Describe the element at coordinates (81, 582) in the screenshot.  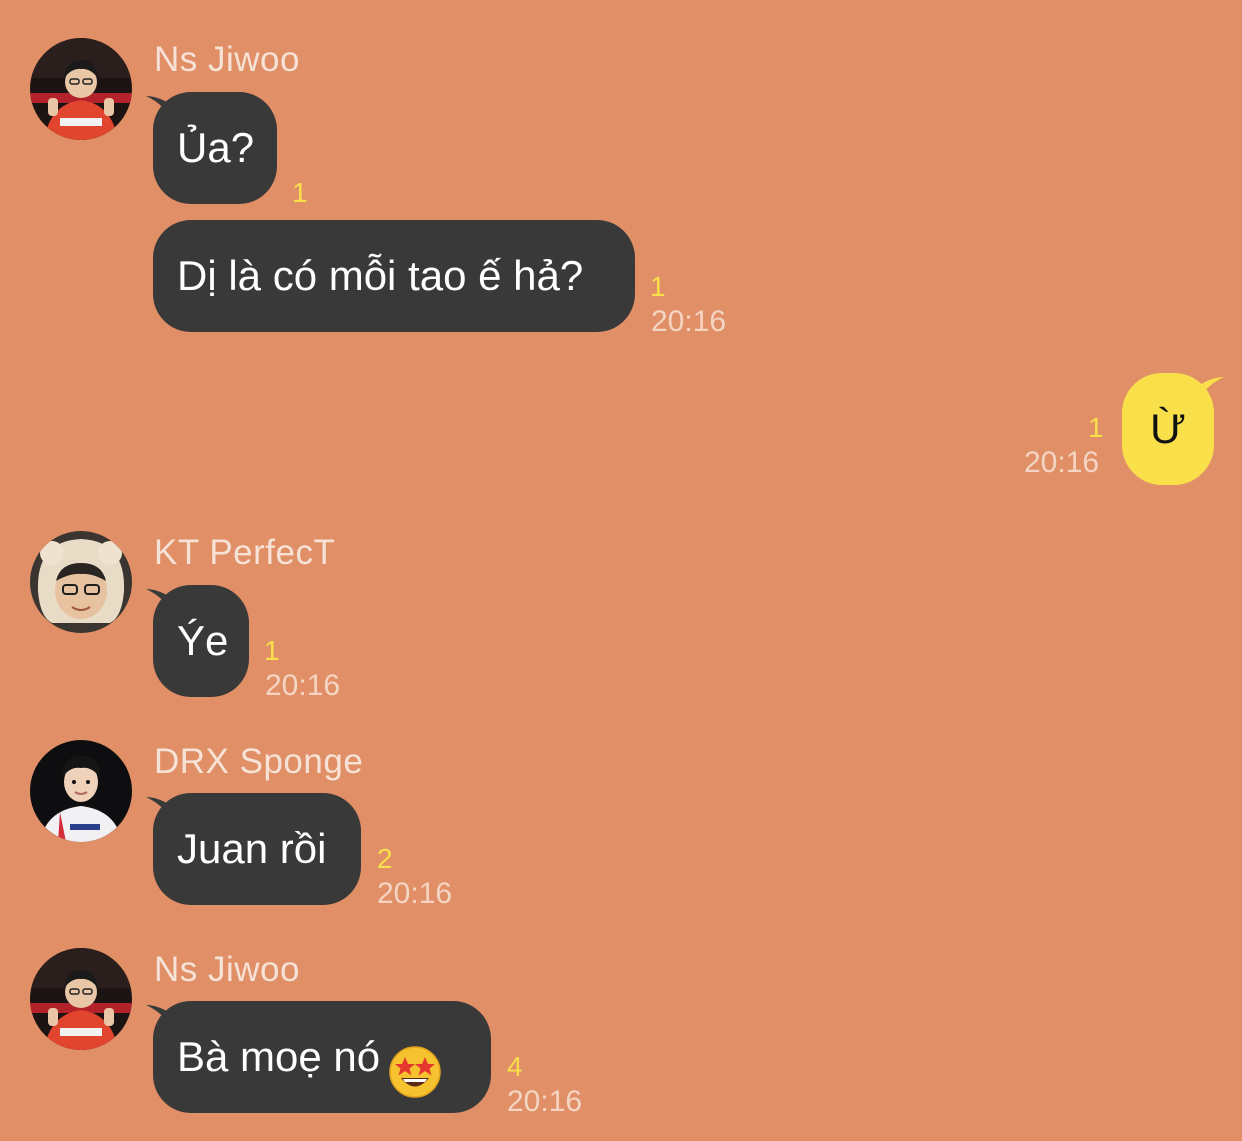
I see `perfect-avatar` at that location.